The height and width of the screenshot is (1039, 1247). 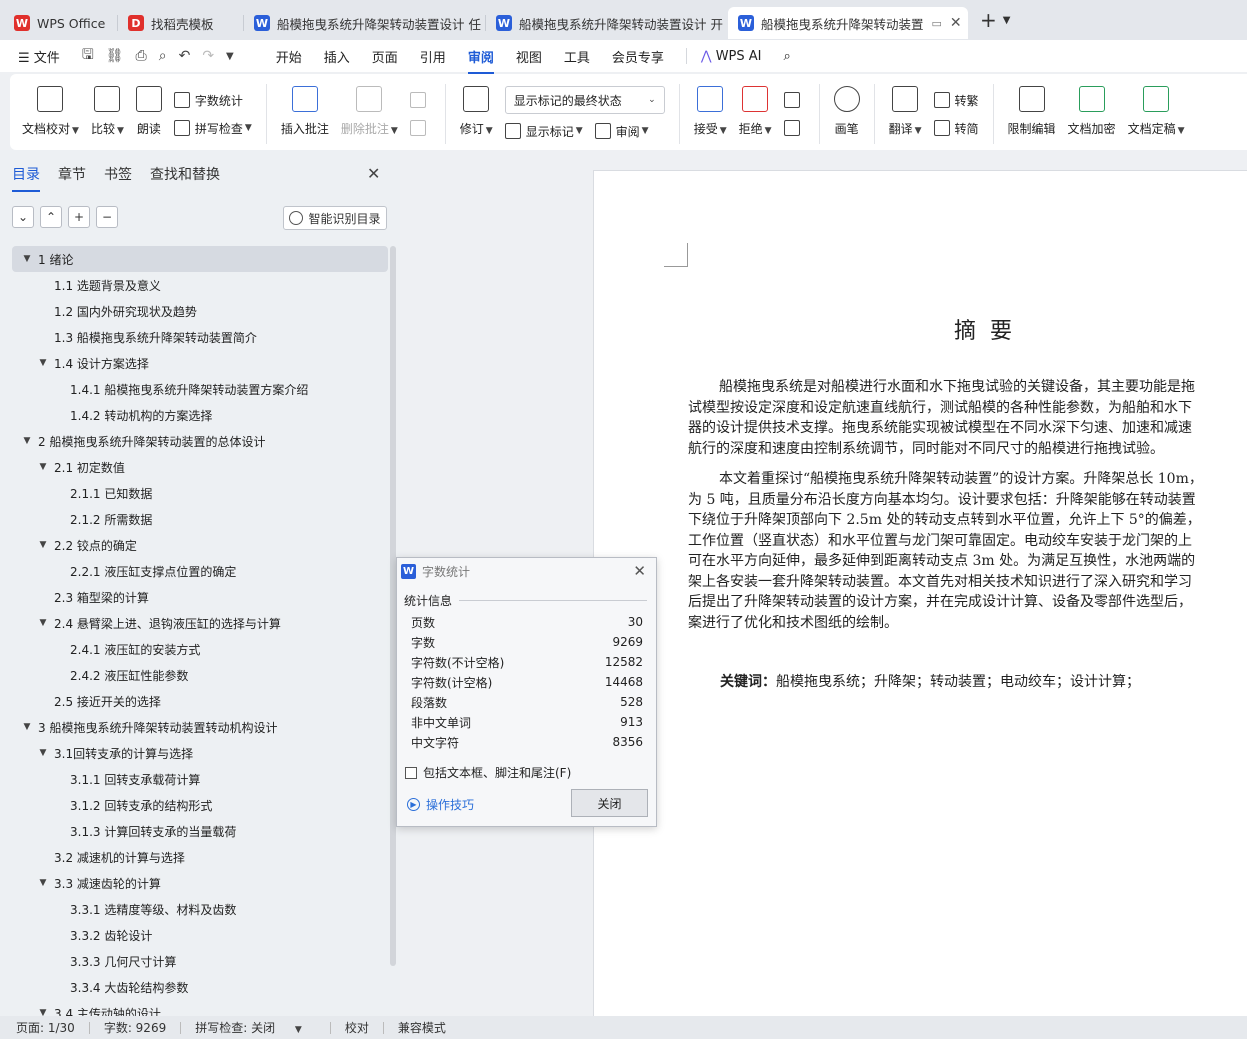 I want to click on collapse-all-icon: ⌃, so click(x=51, y=217).